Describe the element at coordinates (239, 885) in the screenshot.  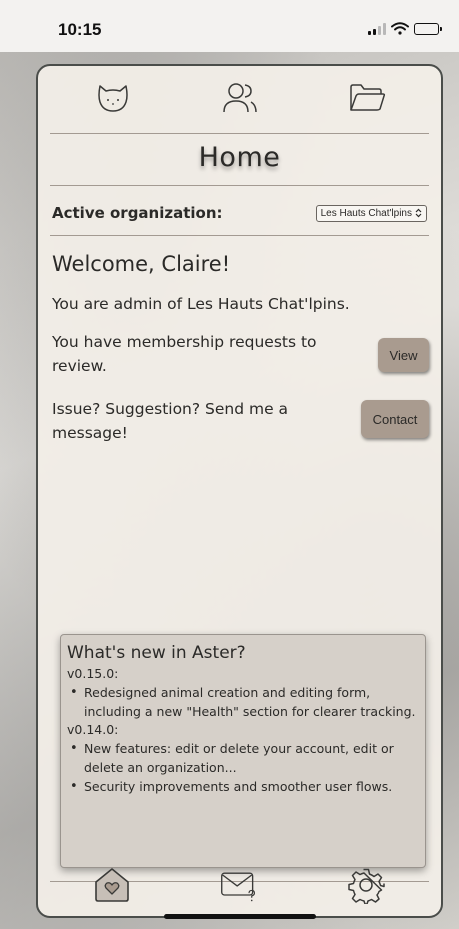
I see `mail-icon` at that location.